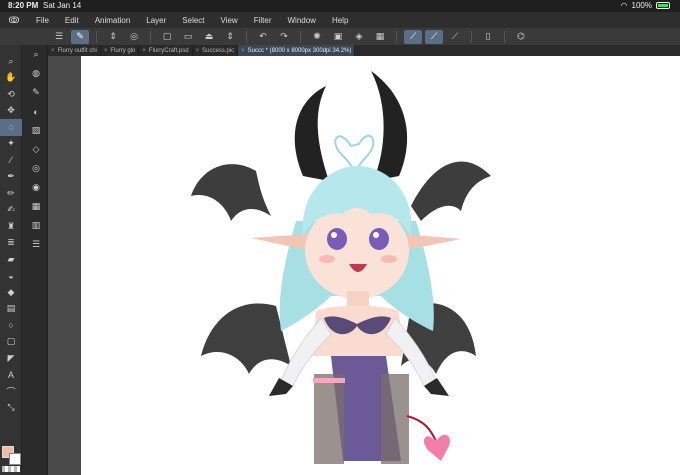 The height and width of the screenshot is (475, 680). I want to click on document-tab: × Succc * (8000 x 8000px 300dpi 34.2%), so click(297, 50).